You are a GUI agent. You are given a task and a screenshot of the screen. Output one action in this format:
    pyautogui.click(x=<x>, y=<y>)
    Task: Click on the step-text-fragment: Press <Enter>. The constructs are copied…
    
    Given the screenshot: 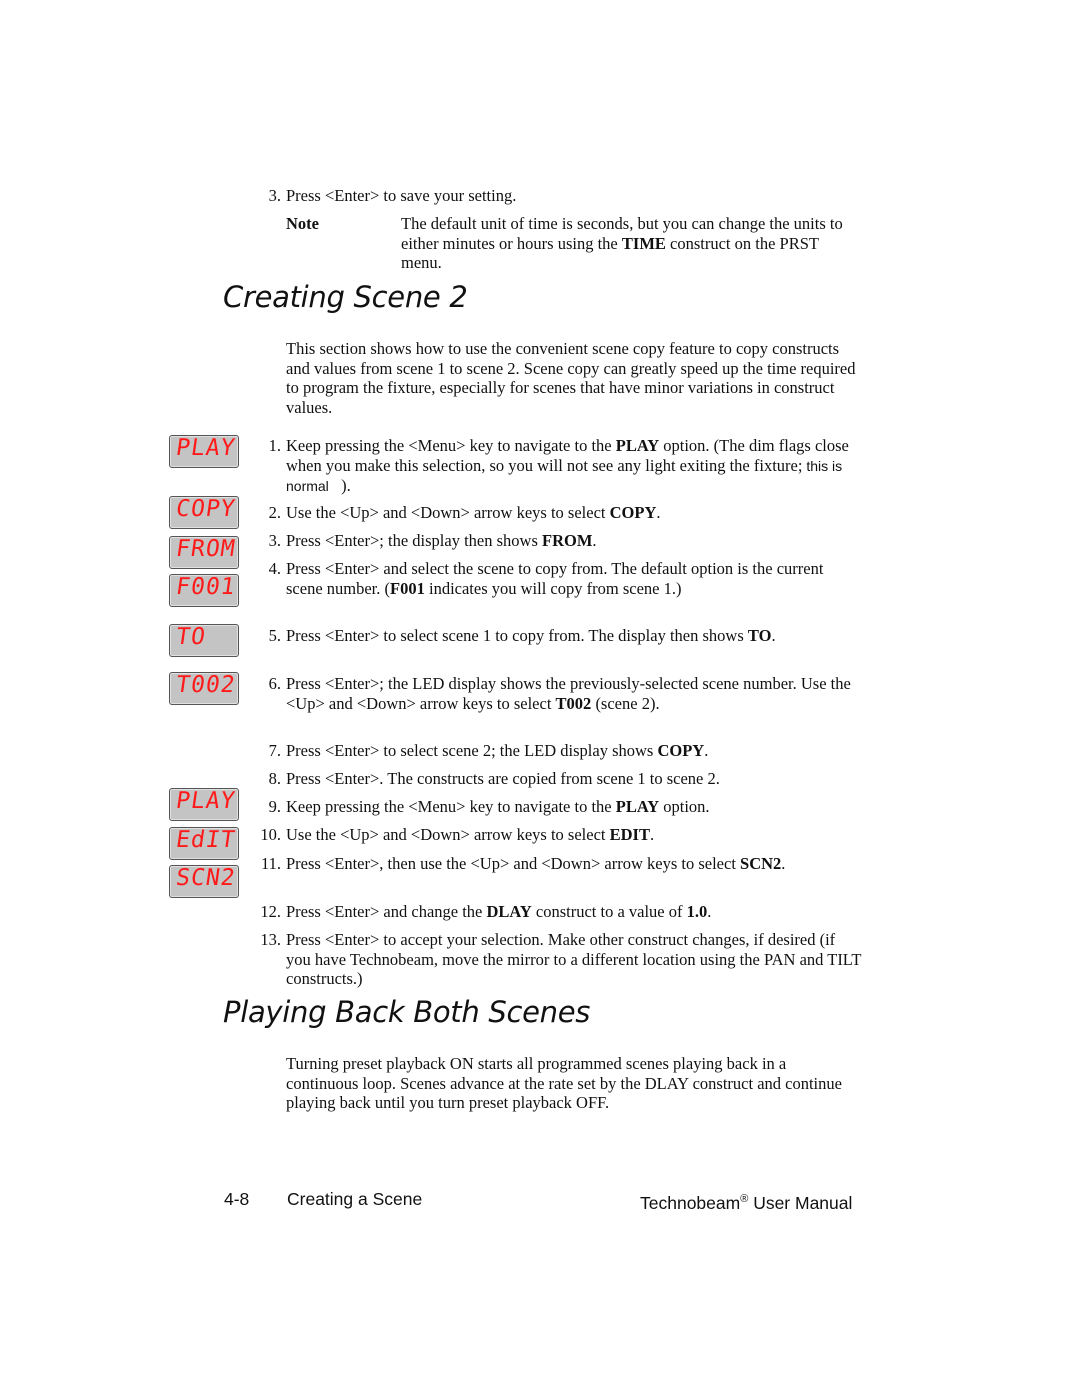 What is the action you would take?
    pyautogui.click(x=503, y=778)
    